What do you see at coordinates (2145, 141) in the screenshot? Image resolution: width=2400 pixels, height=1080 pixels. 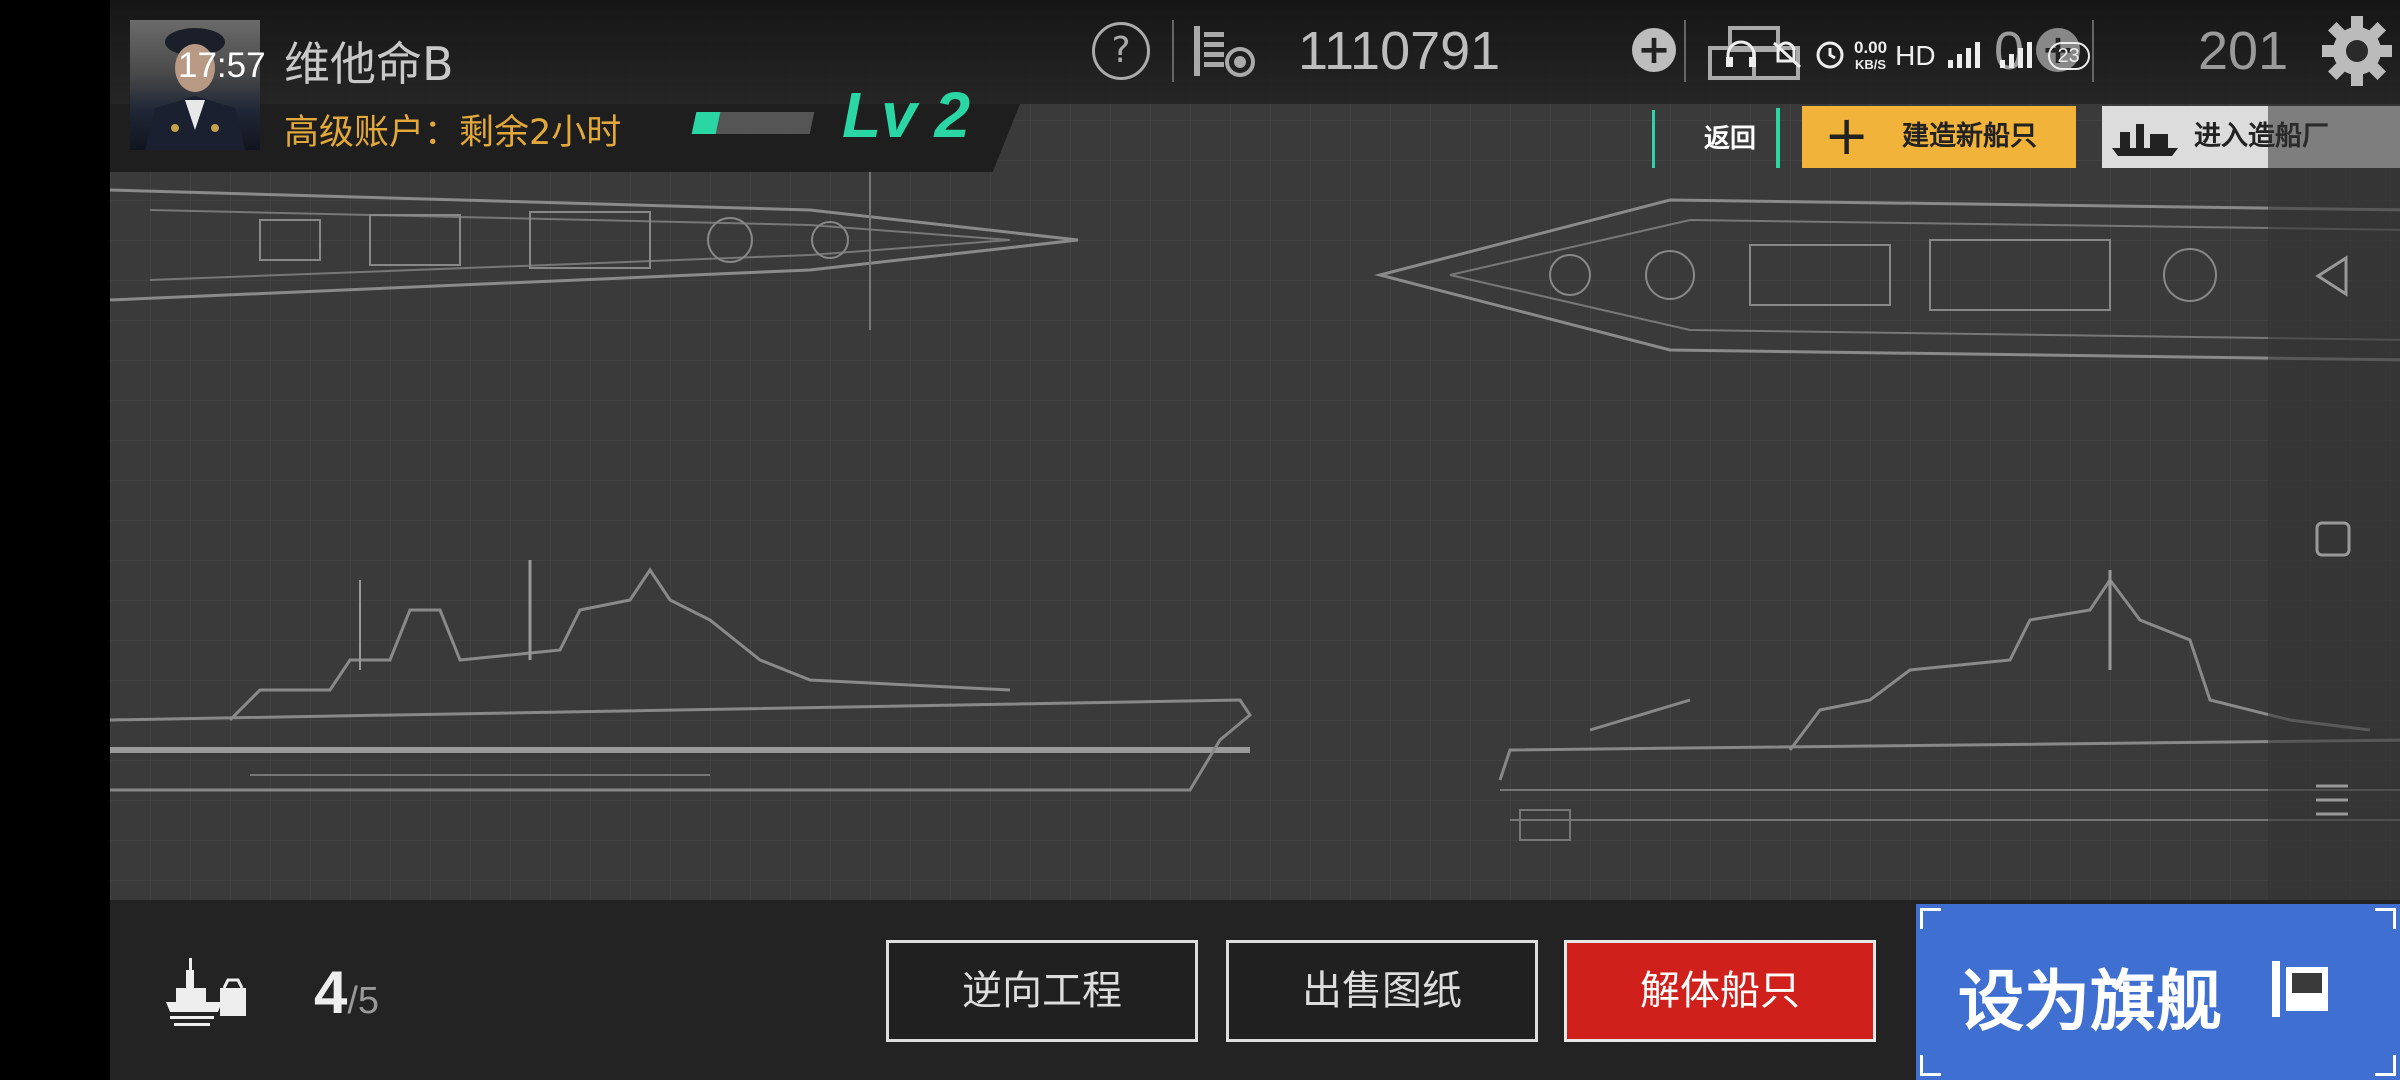 I see `shipyard-icon` at bounding box center [2145, 141].